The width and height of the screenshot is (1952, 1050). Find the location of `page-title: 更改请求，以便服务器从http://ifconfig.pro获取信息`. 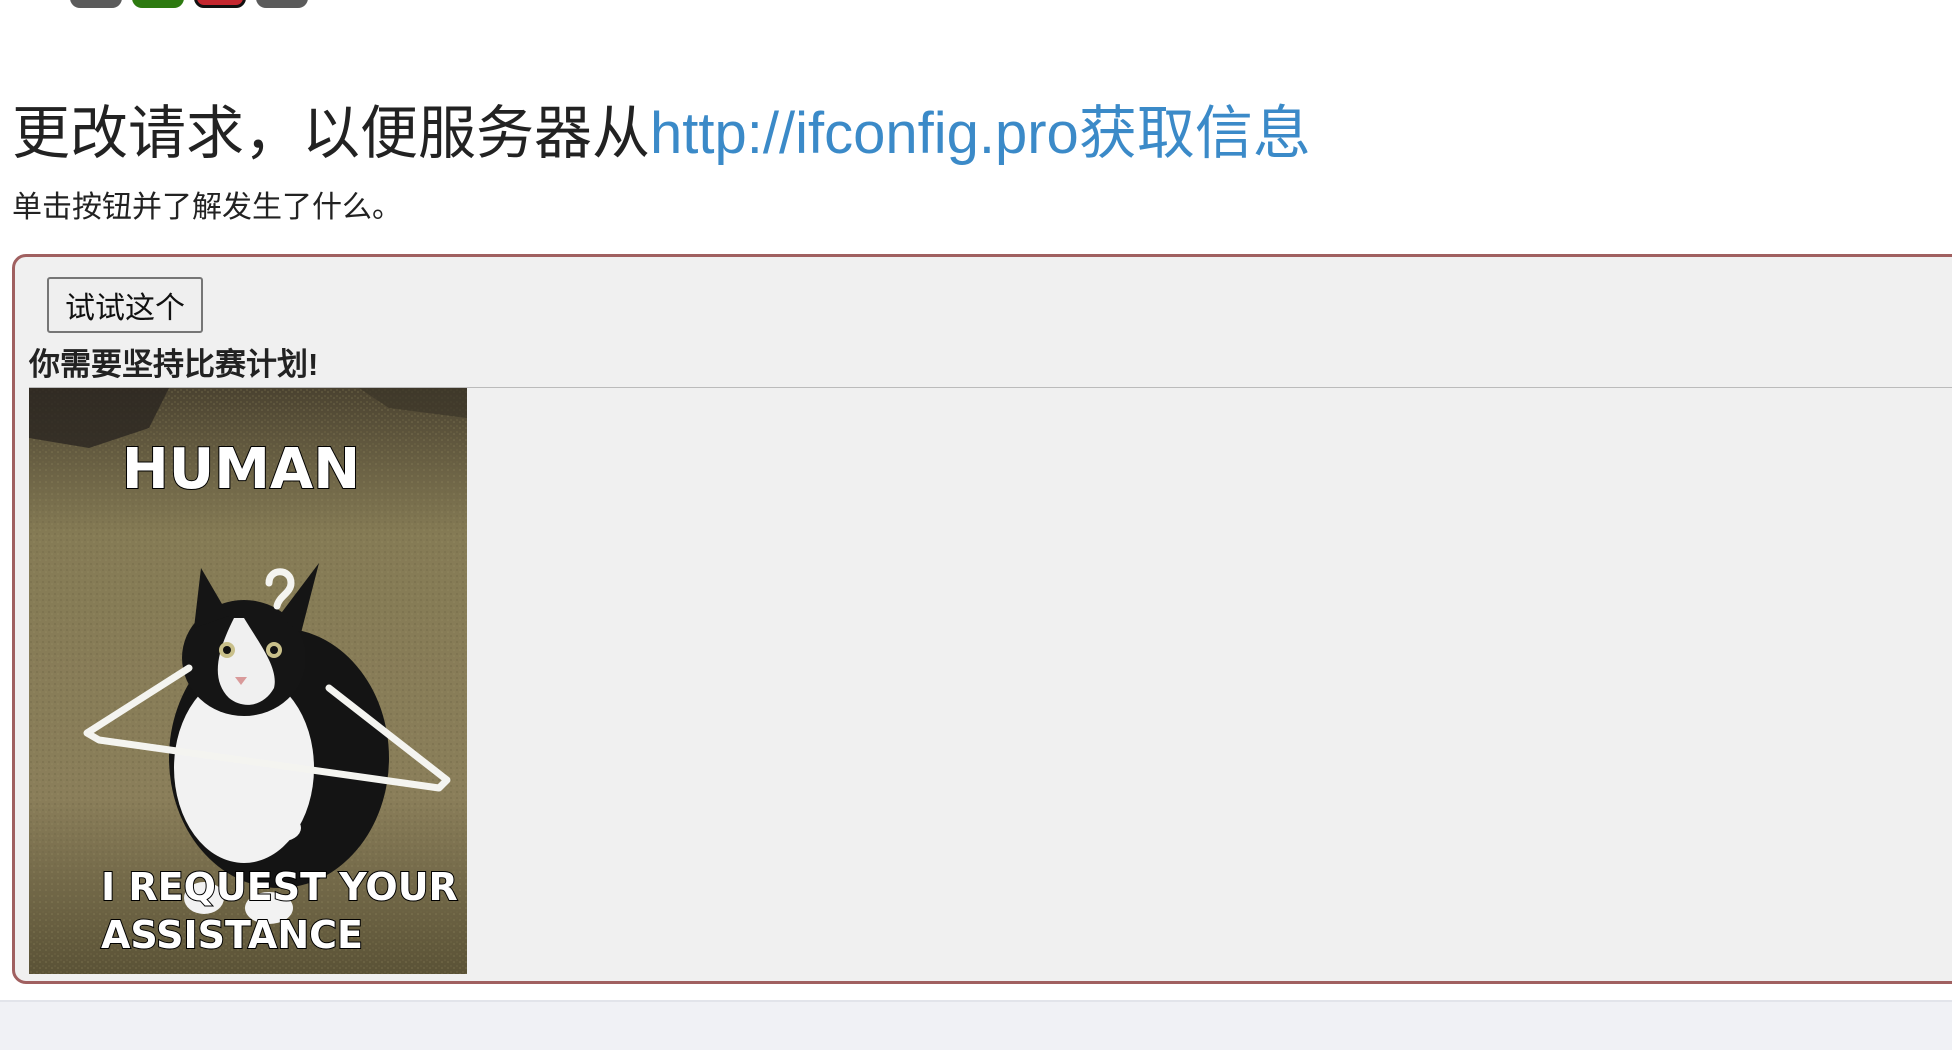

page-title: 更改请求，以便服务器从http://ifconfig.pro获取信息 is located at coordinates (661, 134).